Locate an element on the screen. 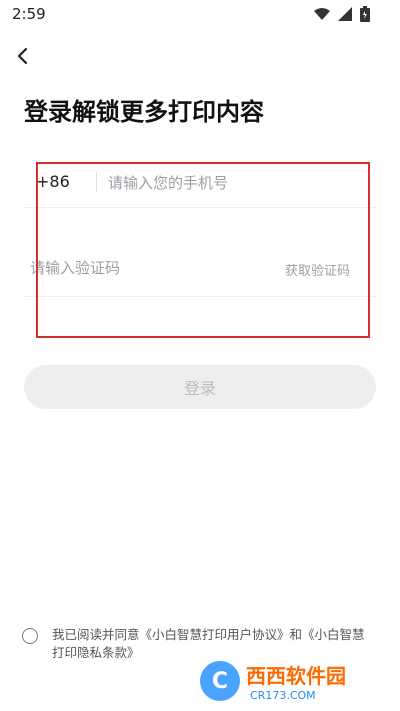 This screenshot has height=711, width=400. watermark-sub-text: CR173.COM is located at coordinates (283, 695).